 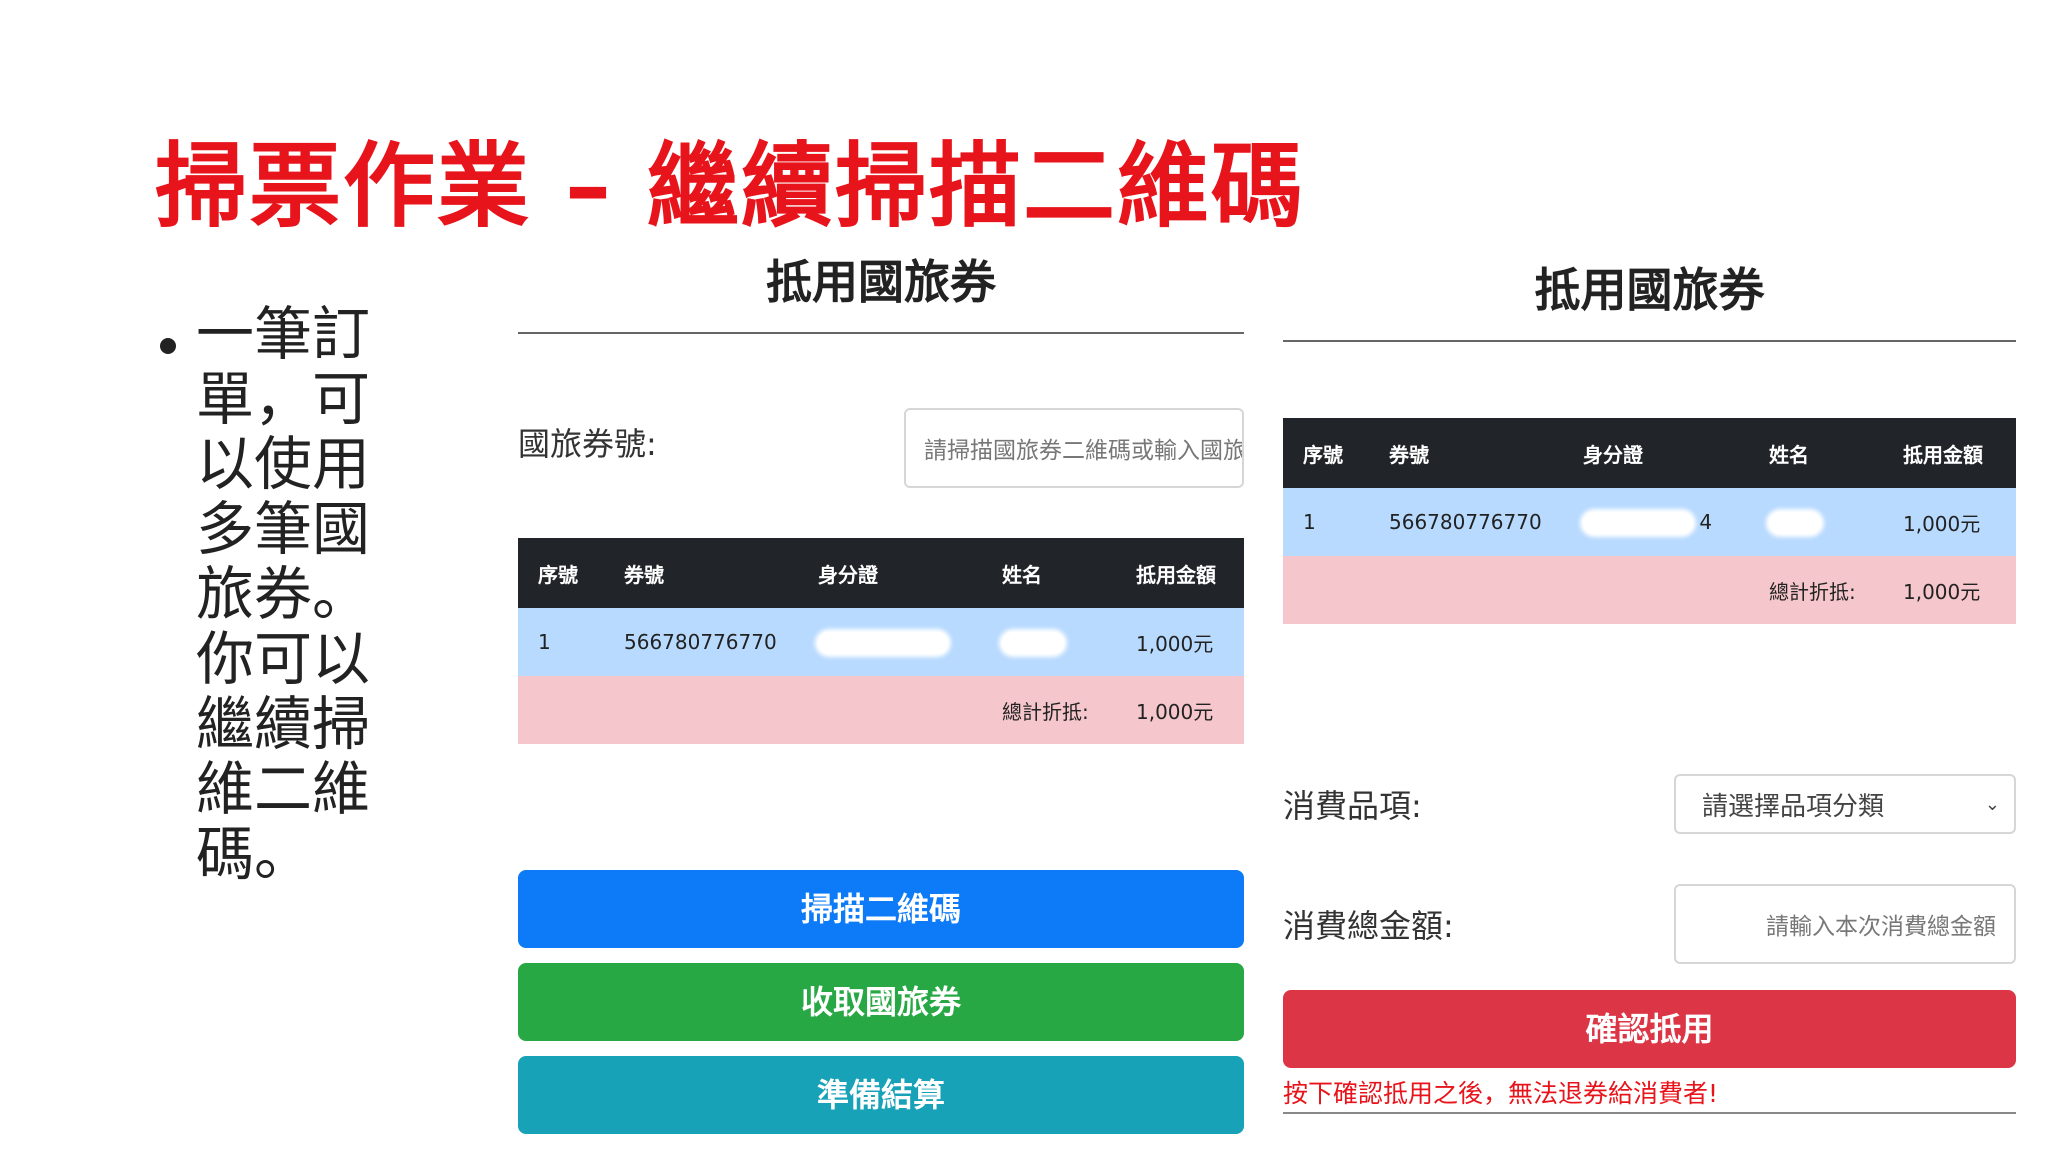 I want to click on voucher-input: 請掃描國旅券二維碼或輸入國旅, so click(x=1074, y=448).